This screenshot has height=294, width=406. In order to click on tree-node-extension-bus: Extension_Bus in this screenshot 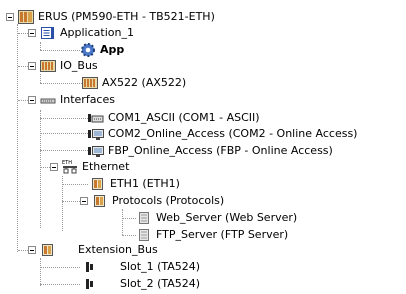, I will do `click(93, 250)`.